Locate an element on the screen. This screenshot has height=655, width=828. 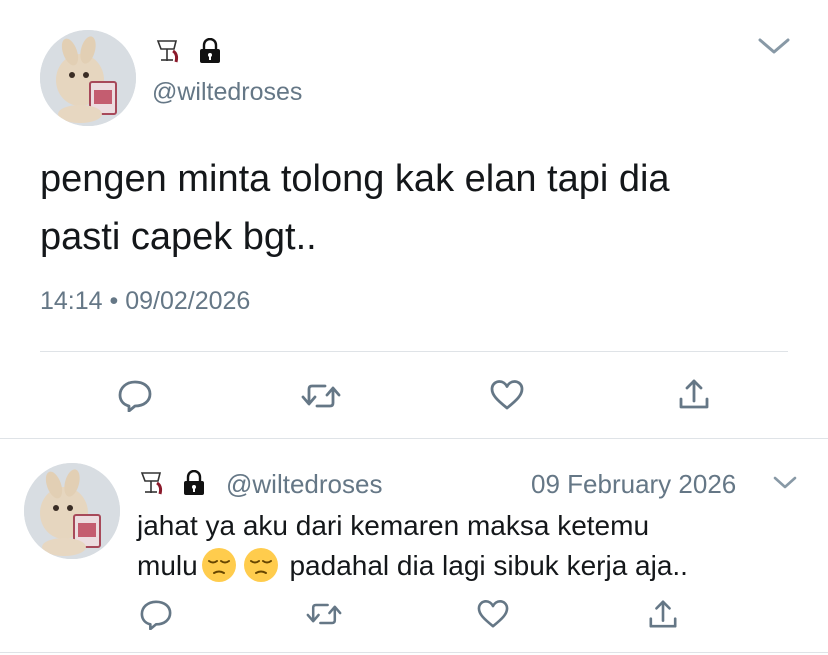
tweet-text-line: mulu padahal dia lagi sibuk kerja aja.. is located at coordinates (412, 566).